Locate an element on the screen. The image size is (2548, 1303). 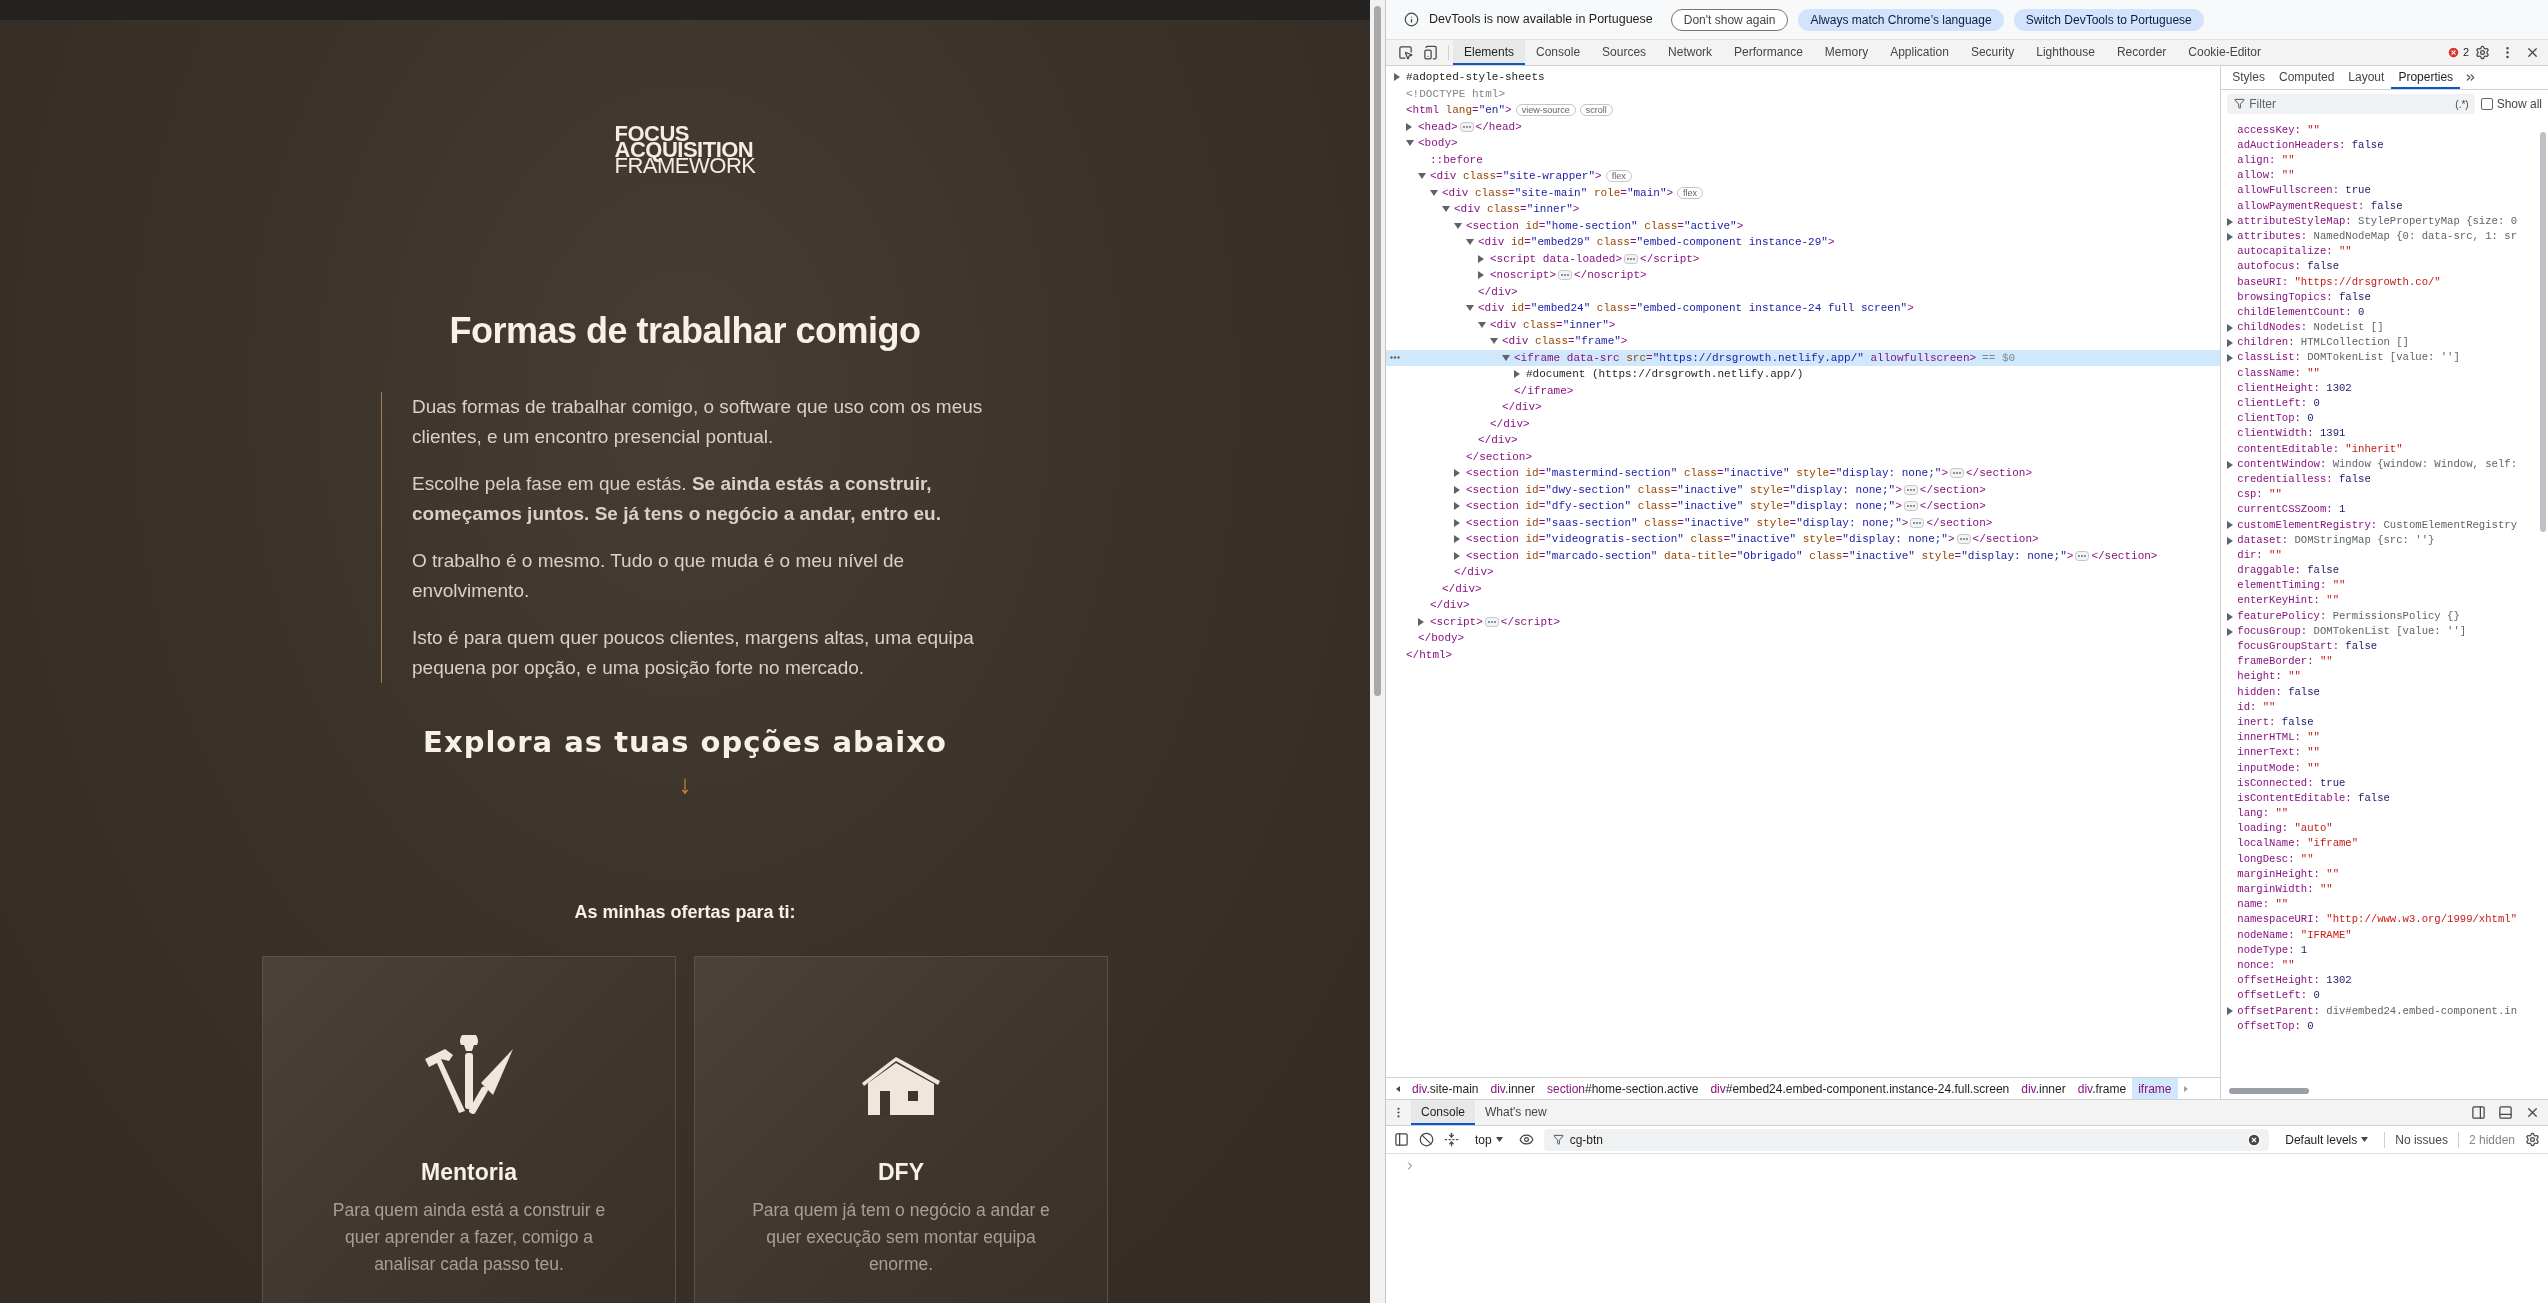
dom-node-text: <section id="videogratis-section" class="inactive" style="display: none;"> is located at coordinates (1710, 539).